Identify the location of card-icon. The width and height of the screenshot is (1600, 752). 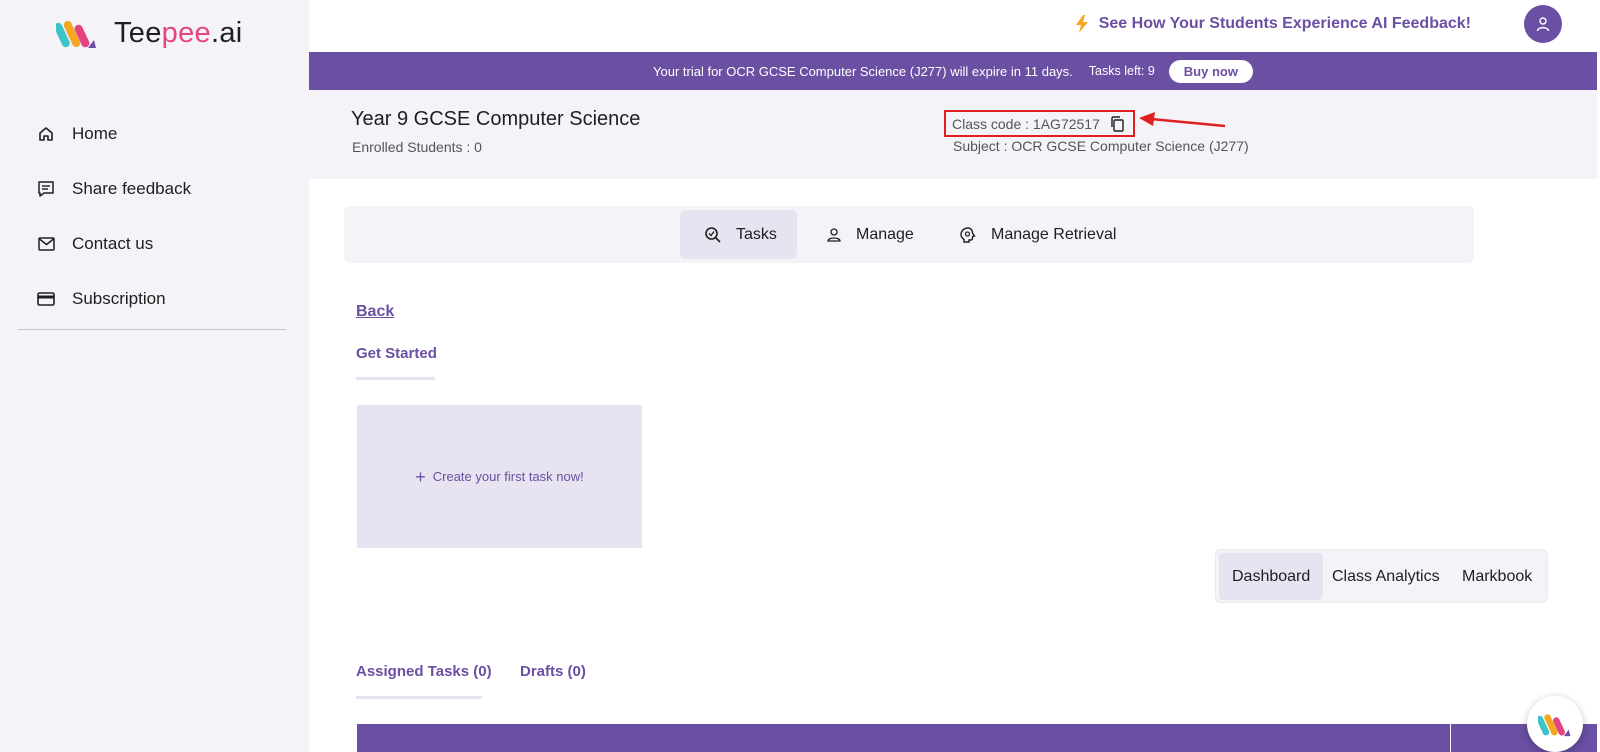
(46, 299).